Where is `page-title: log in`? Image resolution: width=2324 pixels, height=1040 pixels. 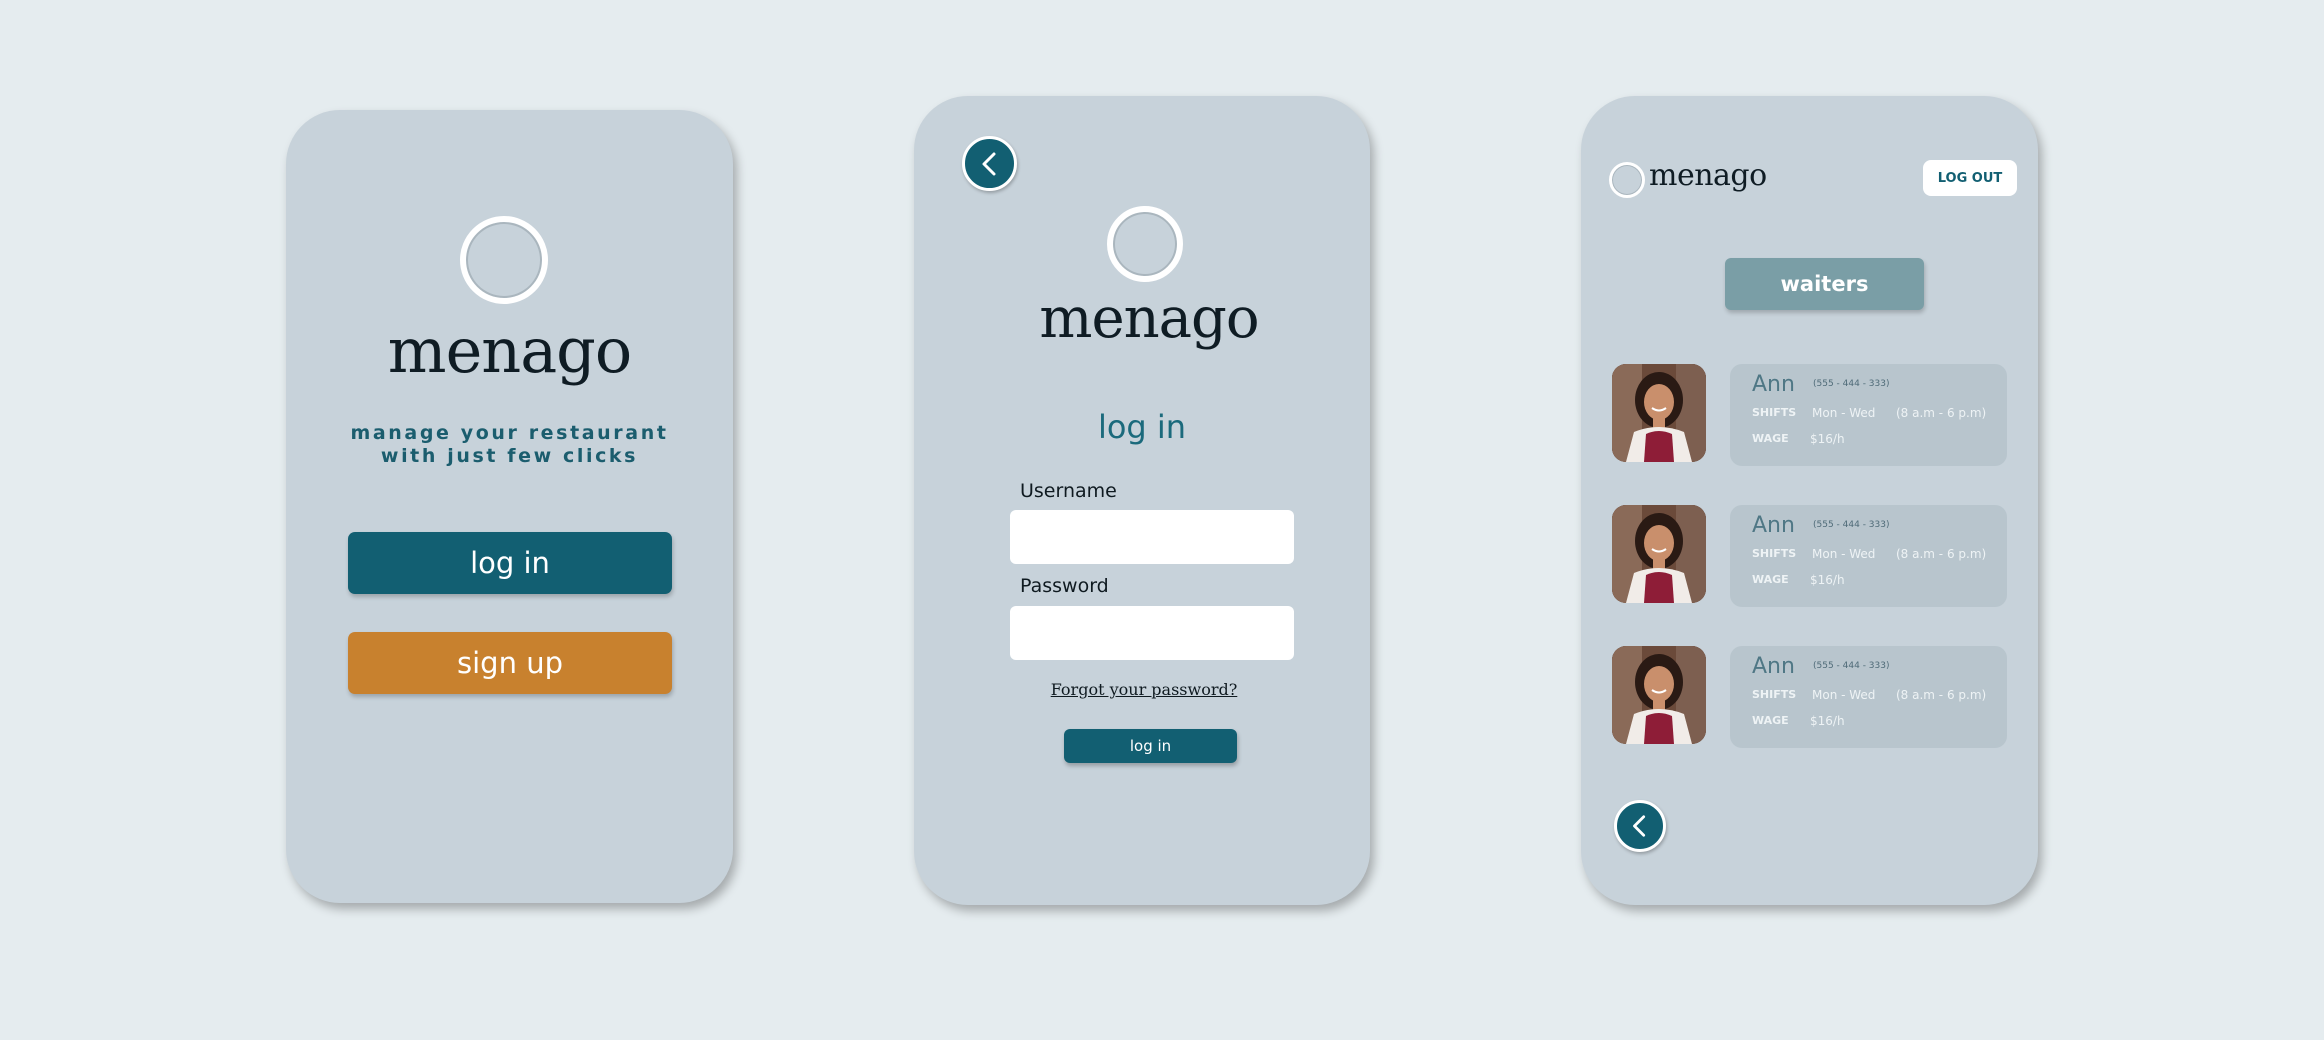 page-title: log in is located at coordinates (1142, 427).